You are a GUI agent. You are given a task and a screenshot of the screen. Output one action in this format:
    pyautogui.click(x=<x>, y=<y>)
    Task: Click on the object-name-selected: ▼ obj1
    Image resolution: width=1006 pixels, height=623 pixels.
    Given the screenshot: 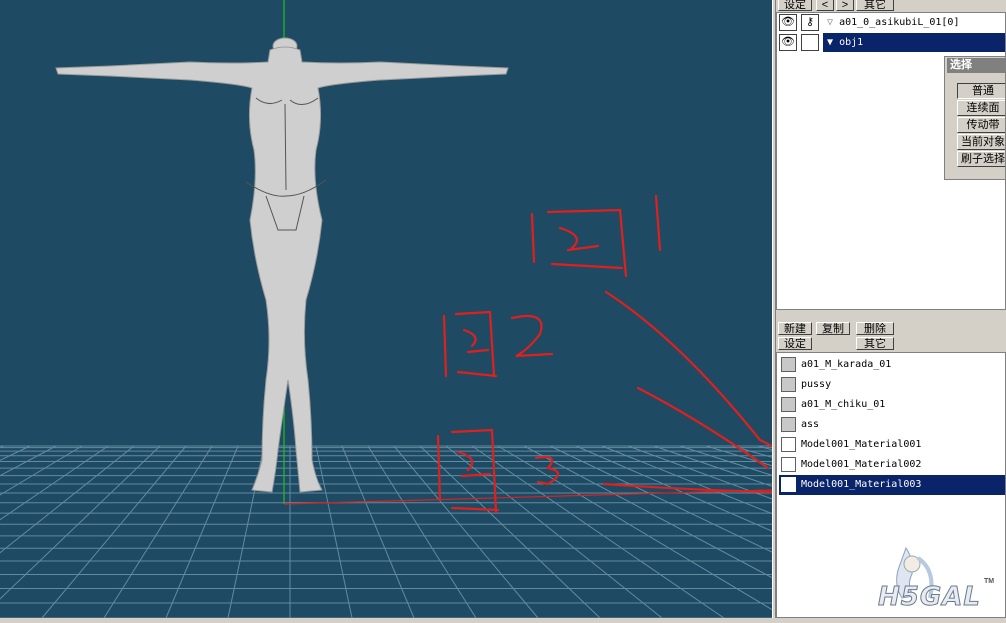 What is the action you would take?
    pyautogui.click(x=914, y=42)
    